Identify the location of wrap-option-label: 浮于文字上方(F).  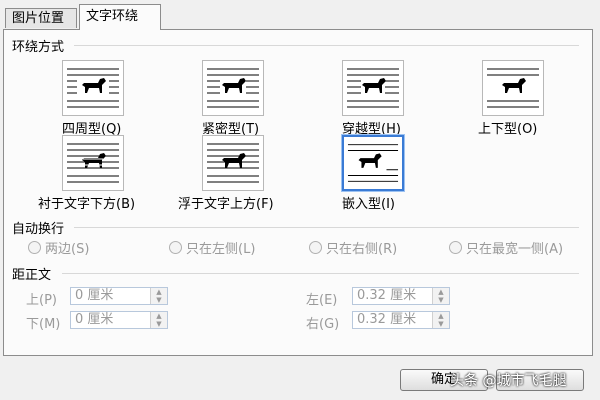
(226, 204).